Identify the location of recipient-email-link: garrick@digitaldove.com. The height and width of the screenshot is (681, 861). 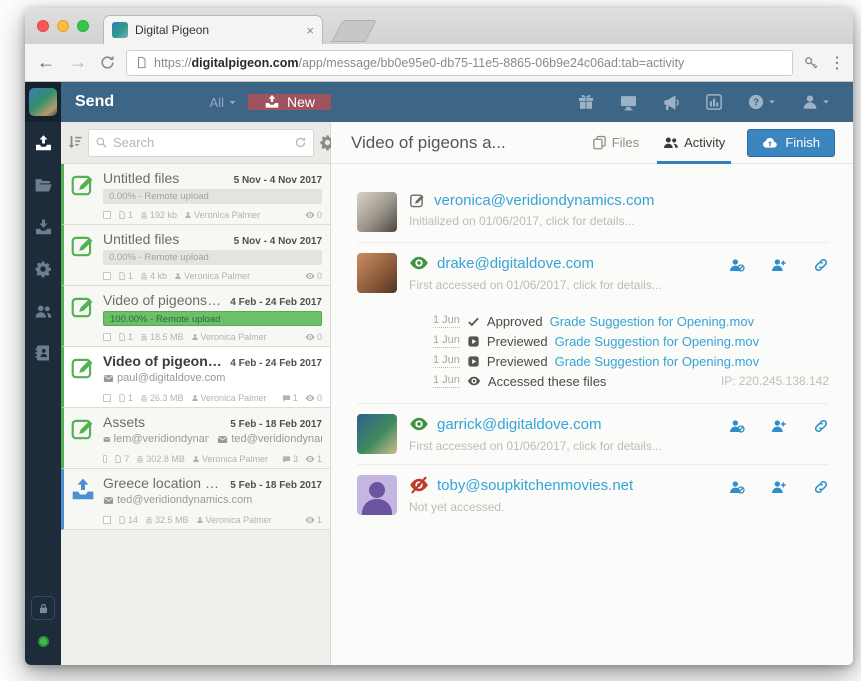
(519, 424).